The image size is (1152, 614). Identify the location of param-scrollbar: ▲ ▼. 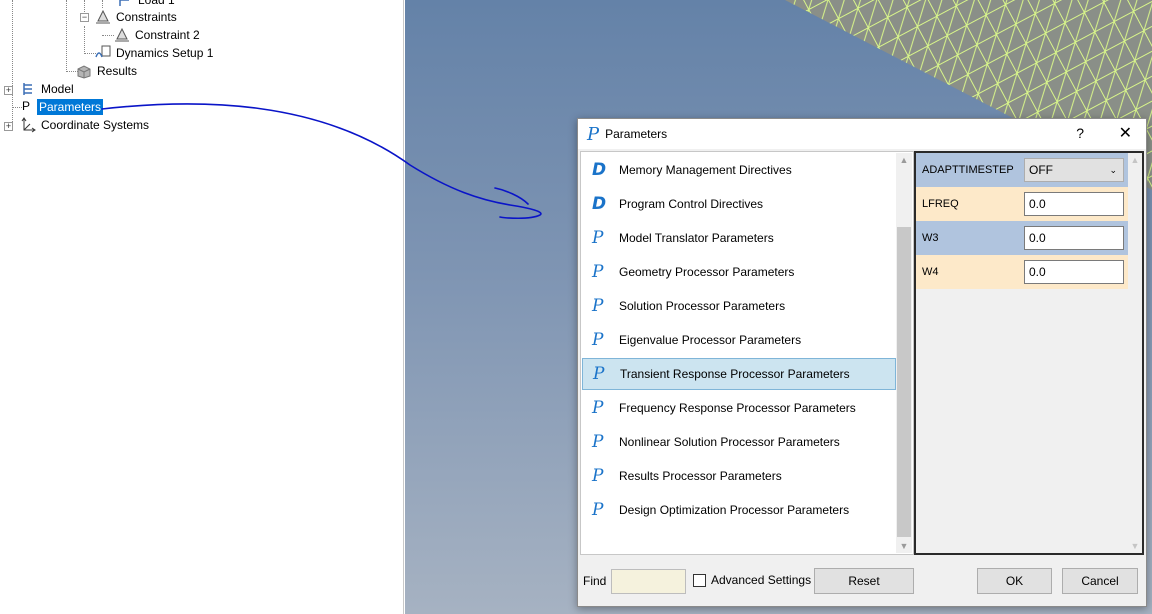
(1135, 353).